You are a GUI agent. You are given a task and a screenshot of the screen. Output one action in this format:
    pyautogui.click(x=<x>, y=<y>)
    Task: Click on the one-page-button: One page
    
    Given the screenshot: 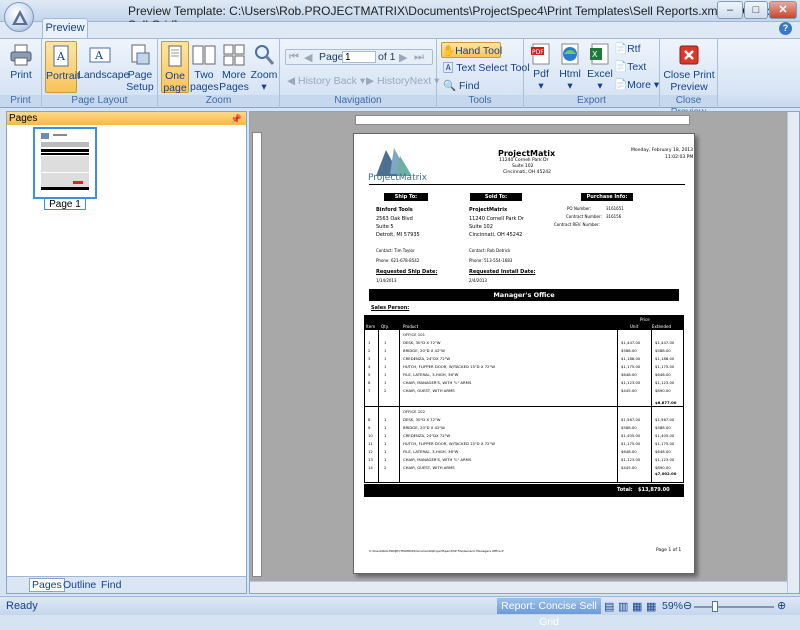 What is the action you would take?
    pyautogui.click(x=175, y=67)
    